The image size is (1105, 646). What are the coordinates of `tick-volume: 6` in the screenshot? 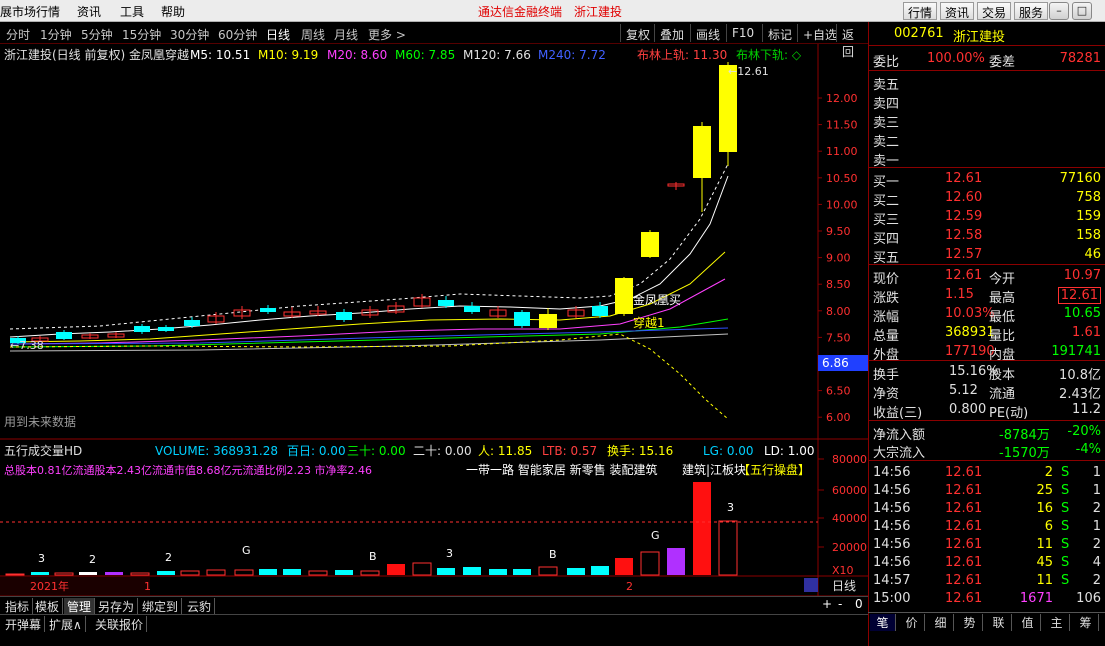 It's located at (1048, 526).